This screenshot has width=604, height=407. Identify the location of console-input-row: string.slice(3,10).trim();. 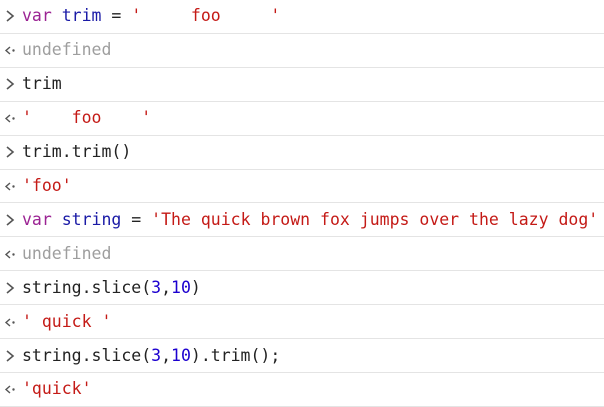
(302, 356).